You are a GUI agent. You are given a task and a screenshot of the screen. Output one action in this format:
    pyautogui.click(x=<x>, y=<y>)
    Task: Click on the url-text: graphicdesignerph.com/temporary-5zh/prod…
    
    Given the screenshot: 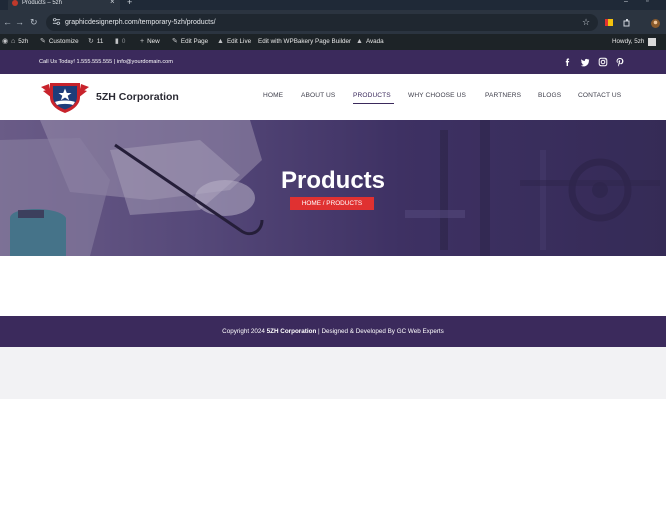 What is the action you would take?
    pyautogui.click(x=140, y=22)
    